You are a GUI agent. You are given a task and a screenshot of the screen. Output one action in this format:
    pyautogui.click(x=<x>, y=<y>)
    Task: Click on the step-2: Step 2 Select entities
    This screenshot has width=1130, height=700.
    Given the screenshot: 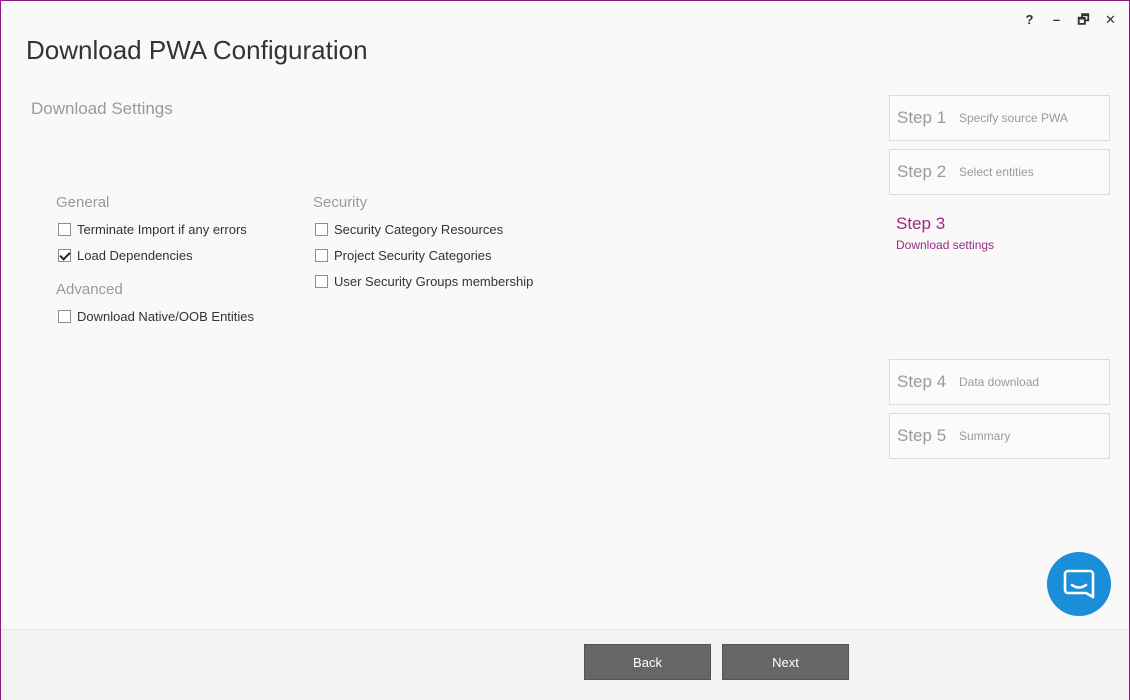 What is the action you would take?
    pyautogui.click(x=999, y=172)
    